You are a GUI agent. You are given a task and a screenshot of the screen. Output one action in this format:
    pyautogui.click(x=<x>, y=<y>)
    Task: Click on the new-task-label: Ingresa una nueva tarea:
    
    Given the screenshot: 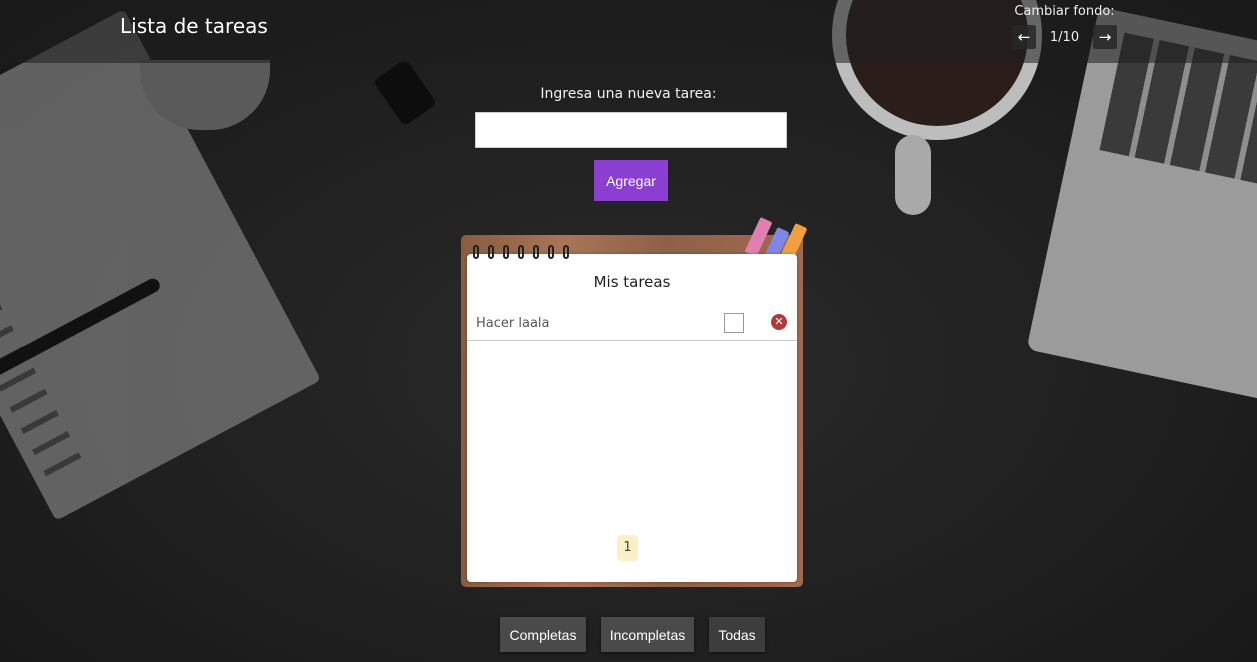 What is the action you would take?
    pyautogui.click(x=628, y=94)
    